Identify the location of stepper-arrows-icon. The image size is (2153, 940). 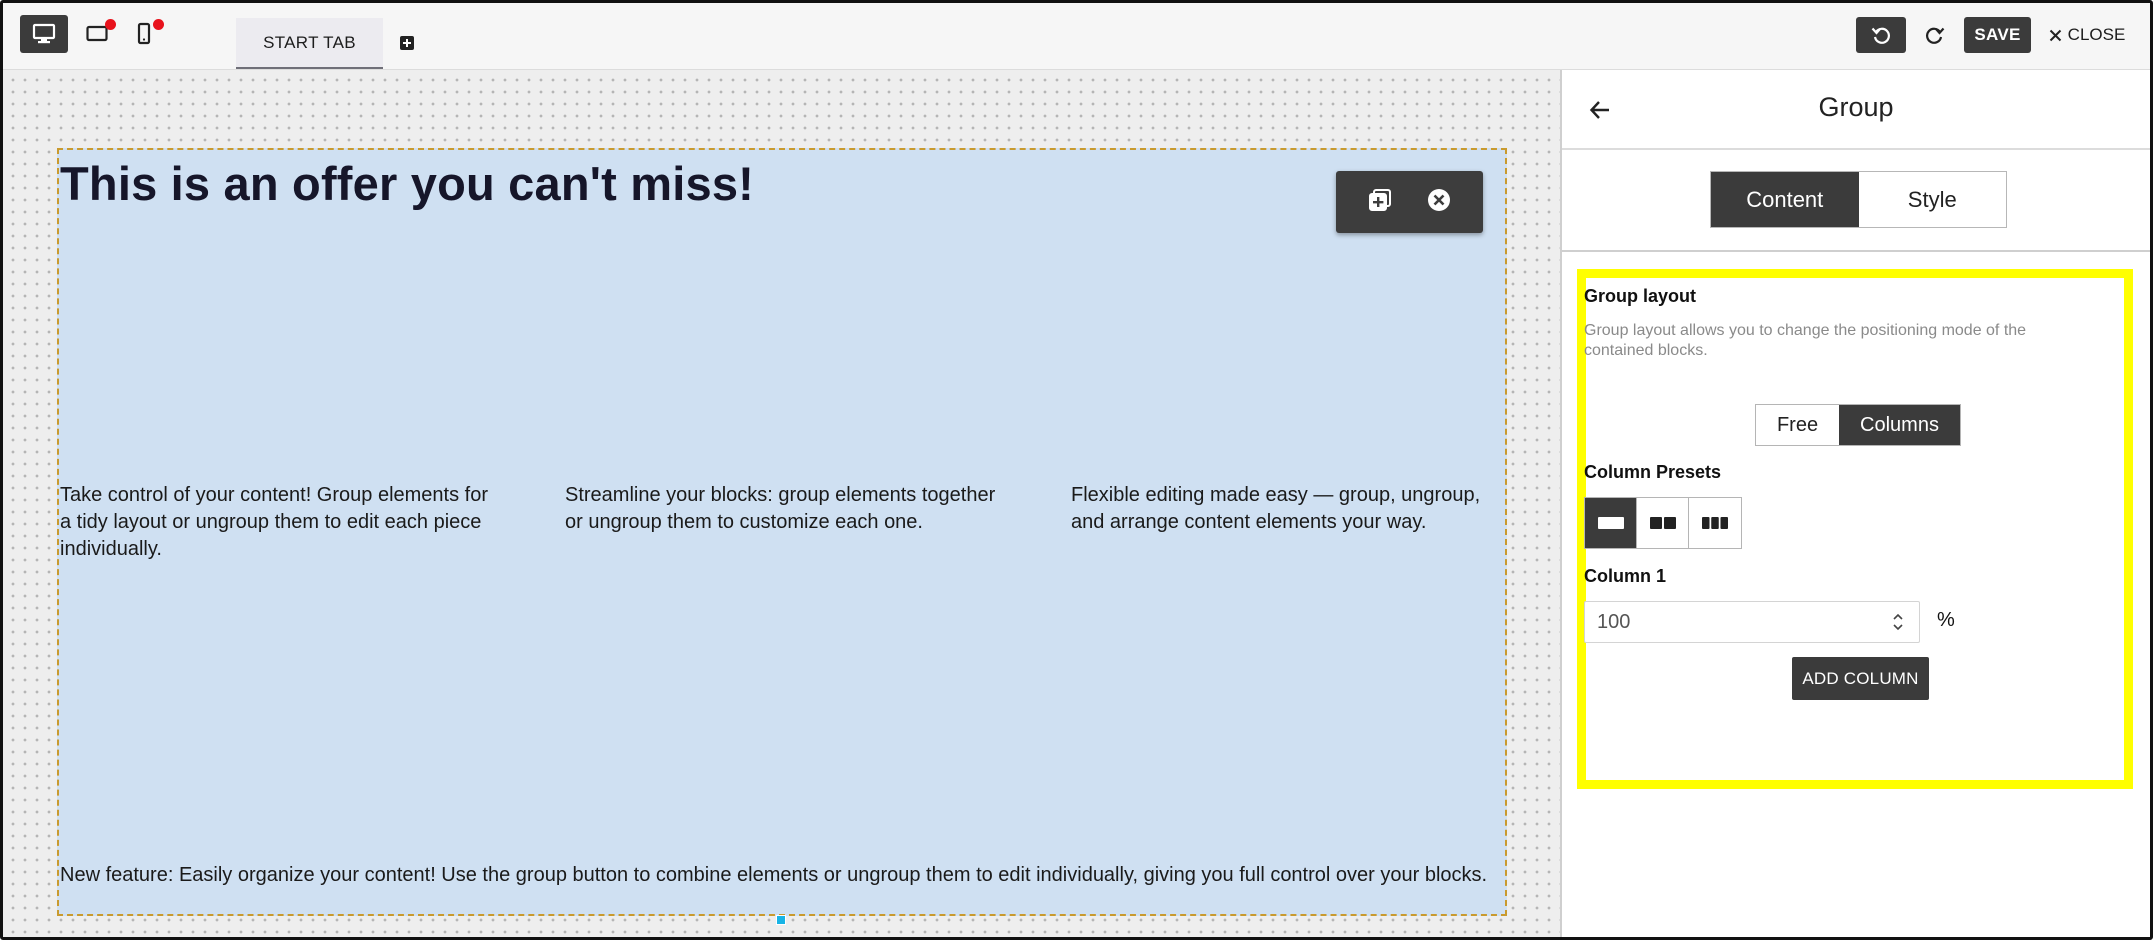
(1898, 622).